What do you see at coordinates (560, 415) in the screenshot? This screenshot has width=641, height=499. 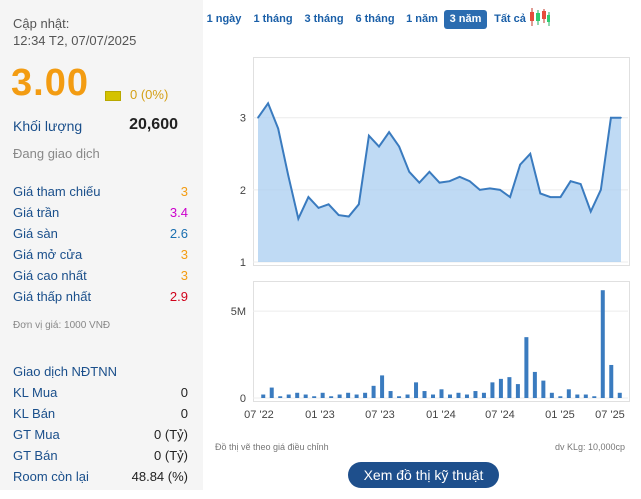 I see `x-tick-label: 01 '25` at bounding box center [560, 415].